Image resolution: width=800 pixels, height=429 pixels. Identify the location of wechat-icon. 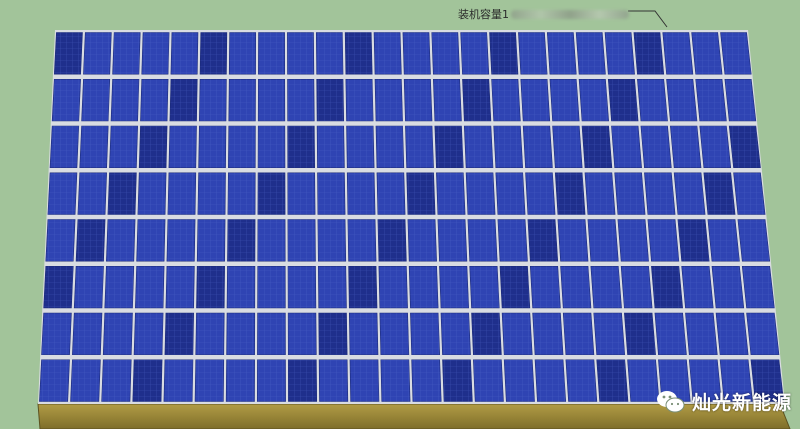
(670, 401).